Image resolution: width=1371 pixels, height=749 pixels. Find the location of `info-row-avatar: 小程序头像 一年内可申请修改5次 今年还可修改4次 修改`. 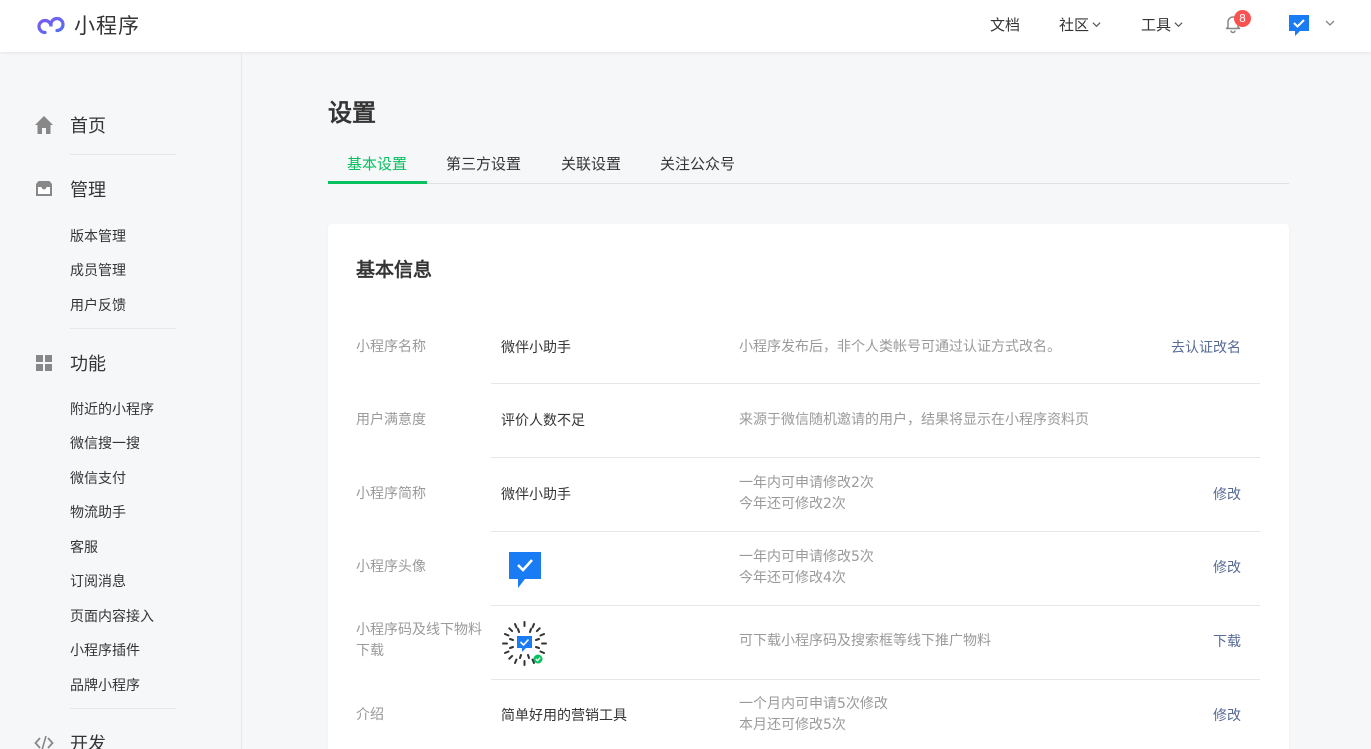

info-row-avatar: 小程序头像 一年内可申请修改5次 今年还可修改4次 修改 is located at coordinates (808, 569).